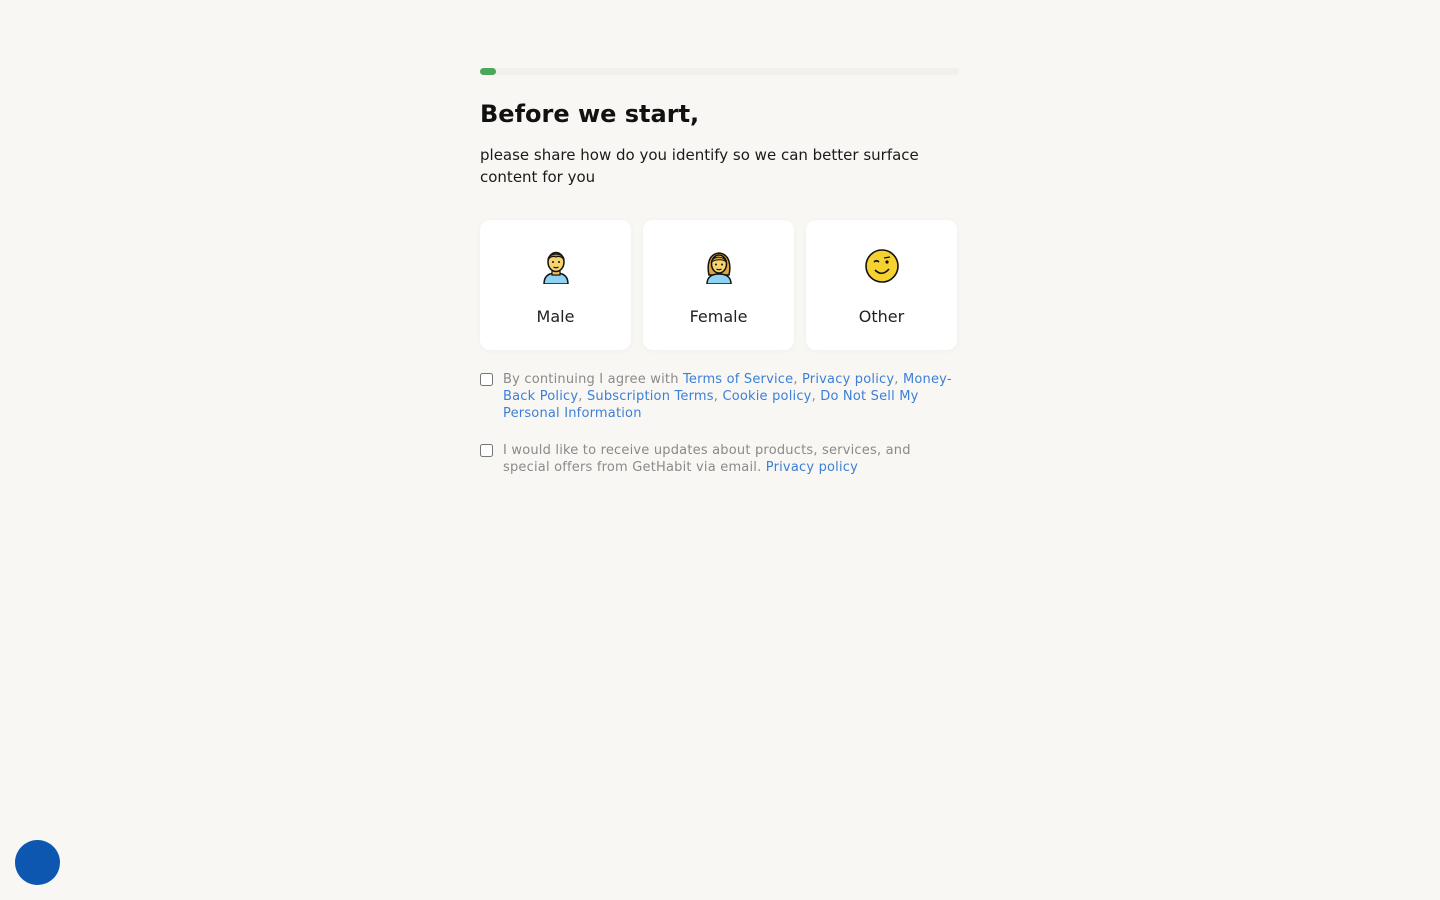 Image resolution: width=1440 pixels, height=900 pixels. What do you see at coordinates (881, 316) in the screenshot?
I see `option-label: Other` at bounding box center [881, 316].